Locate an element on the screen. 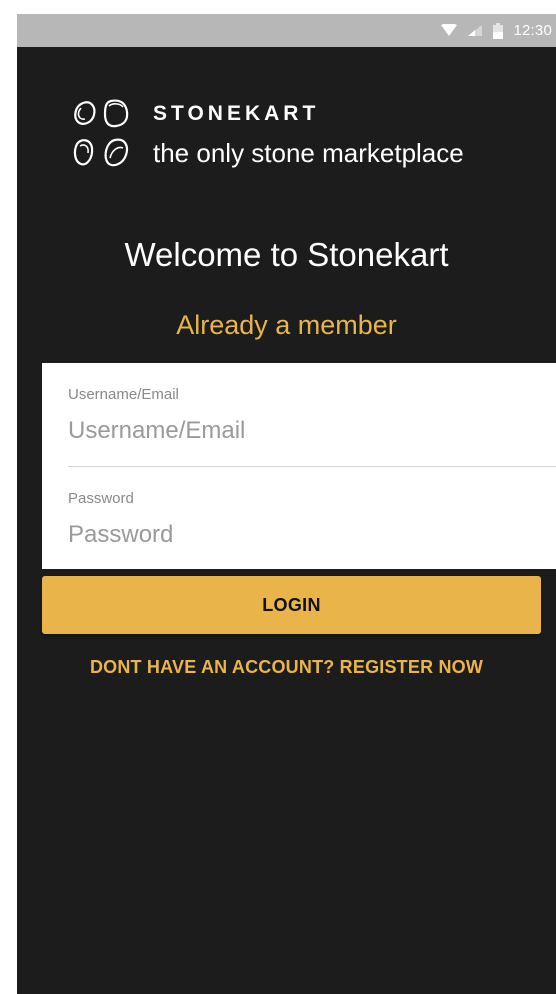 The width and height of the screenshot is (556, 994). password-input is located at coordinates (288, 535).